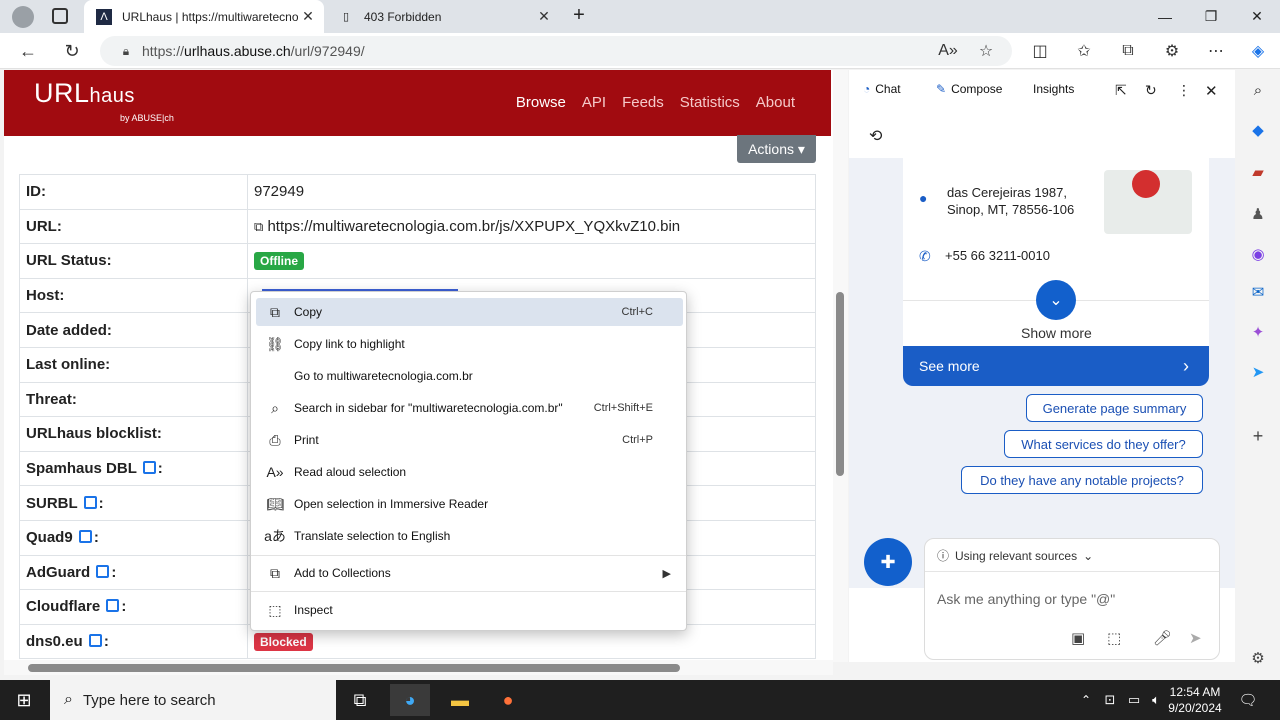 This screenshot has width=1280, height=720. I want to click on nav-api: API, so click(594, 102).